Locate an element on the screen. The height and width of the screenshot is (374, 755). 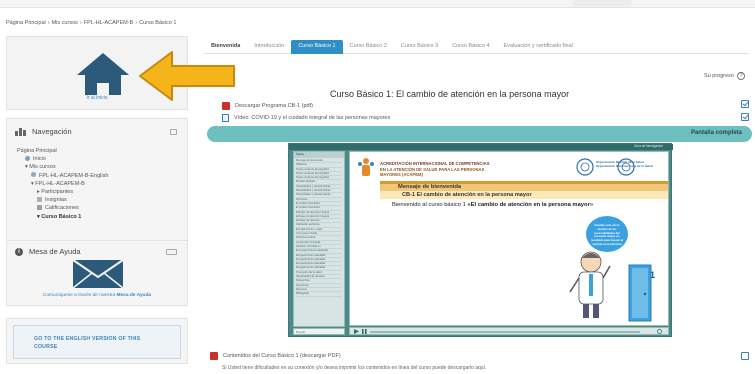
activity-download-program: Descargar Programa CB-1 (pdf) is located at coordinates (267, 106).